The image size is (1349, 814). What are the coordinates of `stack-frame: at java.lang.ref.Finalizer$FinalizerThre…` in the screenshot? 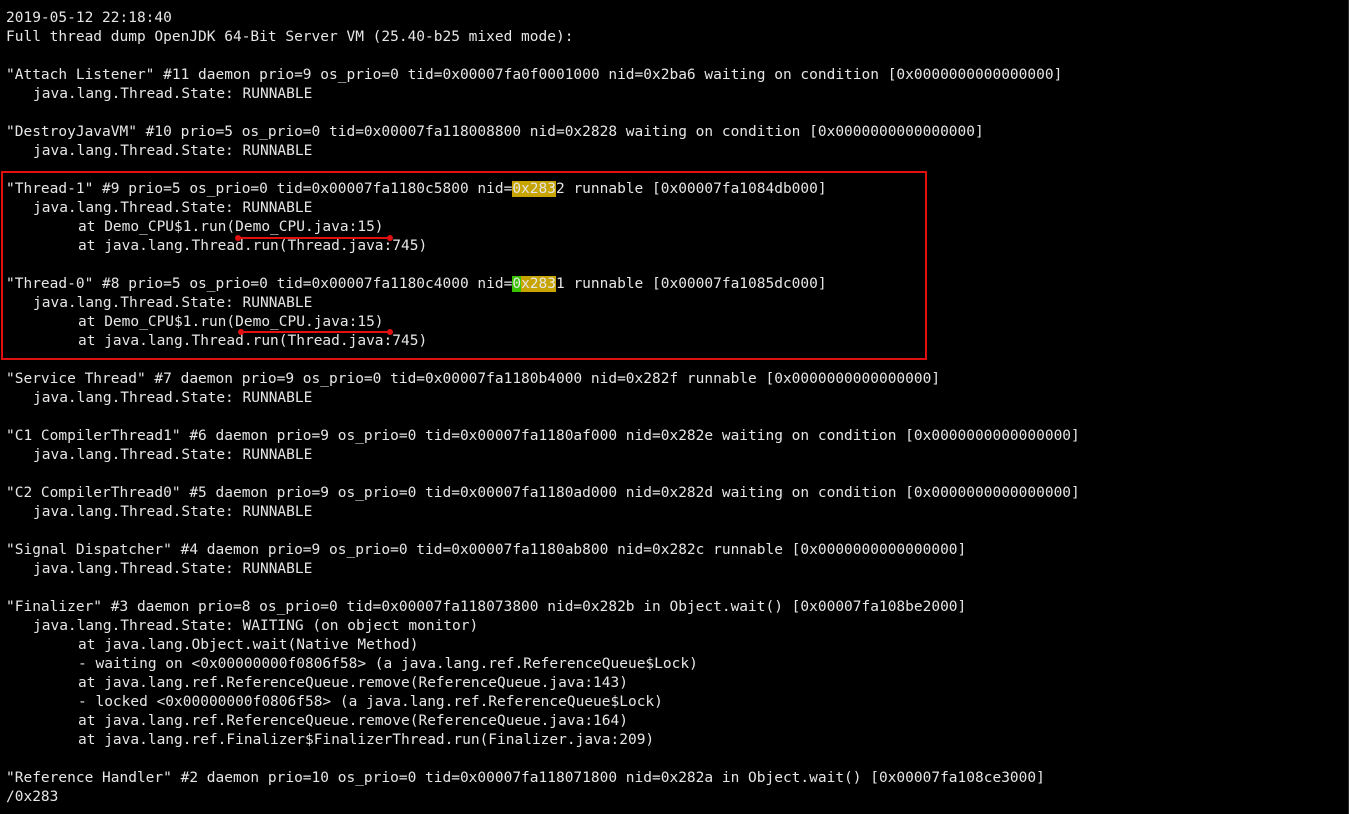 It's located at (366, 740).